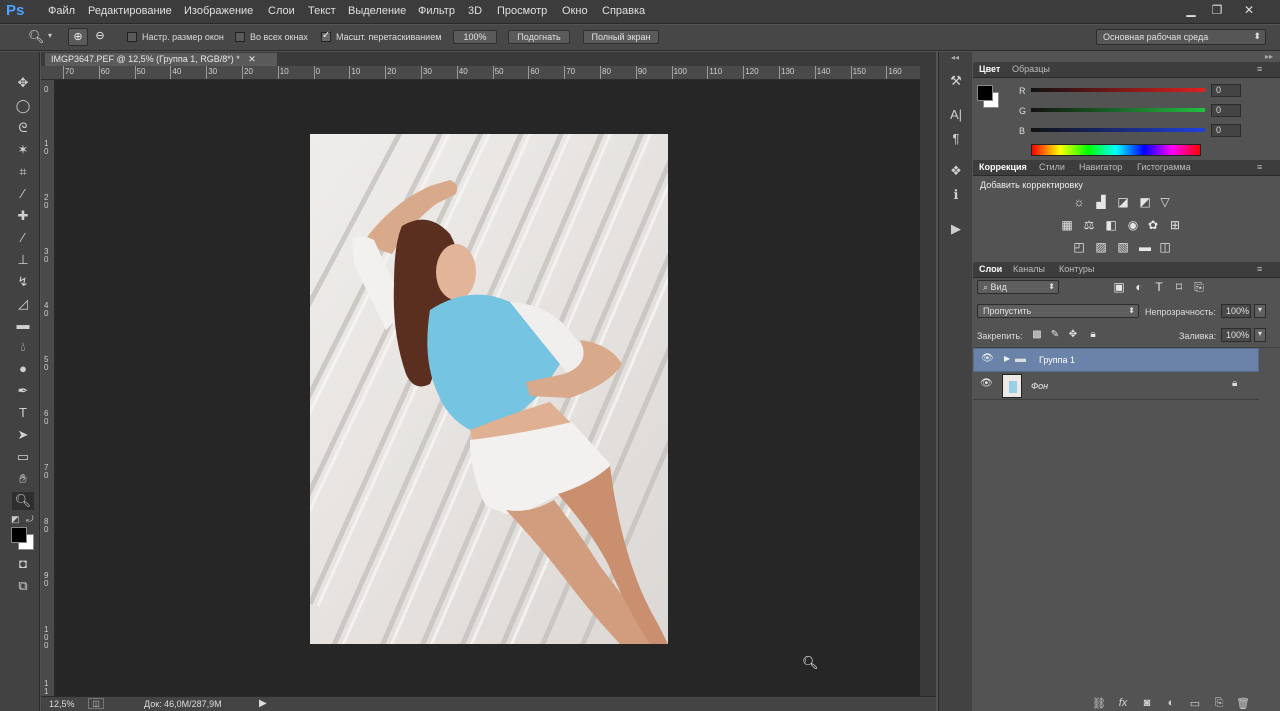 The width and height of the screenshot is (1280, 711). What do you see at coordinates (1101, 202) in the screenshot?
I see `levels-icon: ▟` at bounding box center [1101, 202].